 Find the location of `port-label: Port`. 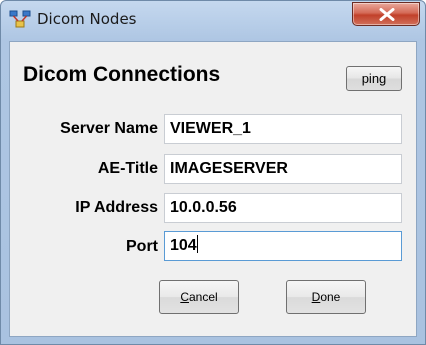

port-label: Port is located at coordinates (142, 246).